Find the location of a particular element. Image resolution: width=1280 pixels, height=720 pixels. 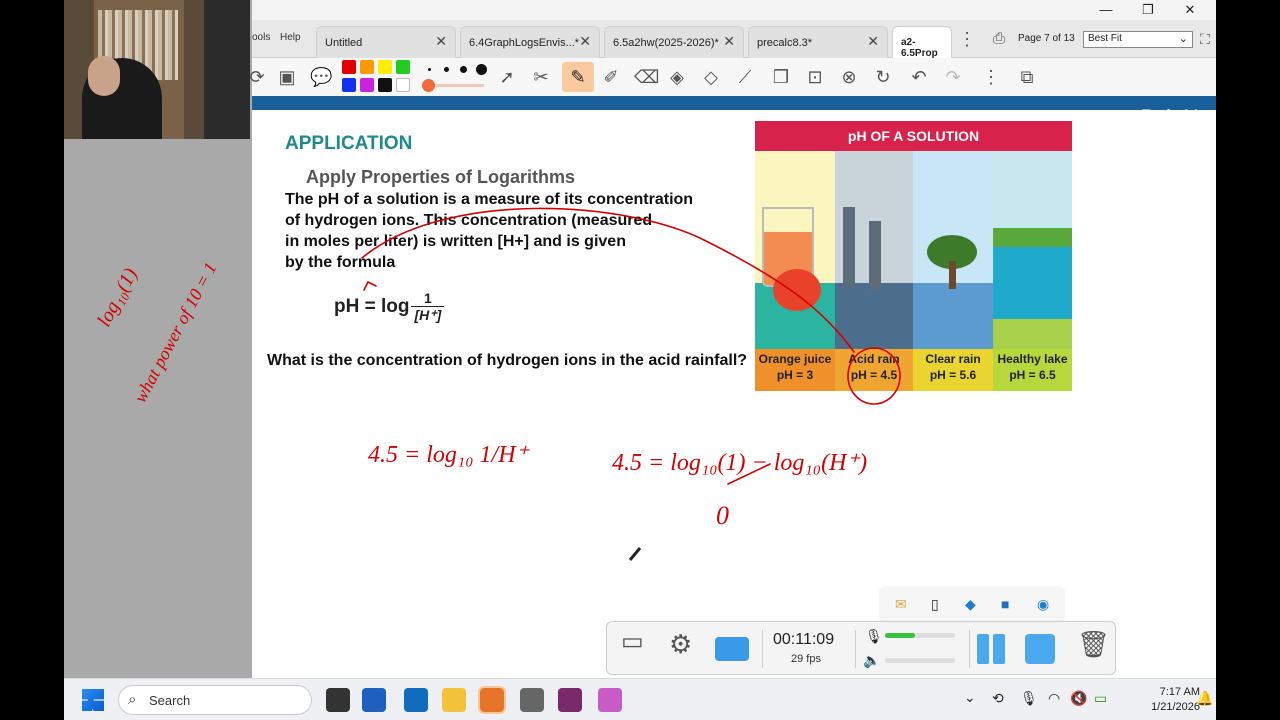

menu-tools: ools is located at coordinates (261, 37).